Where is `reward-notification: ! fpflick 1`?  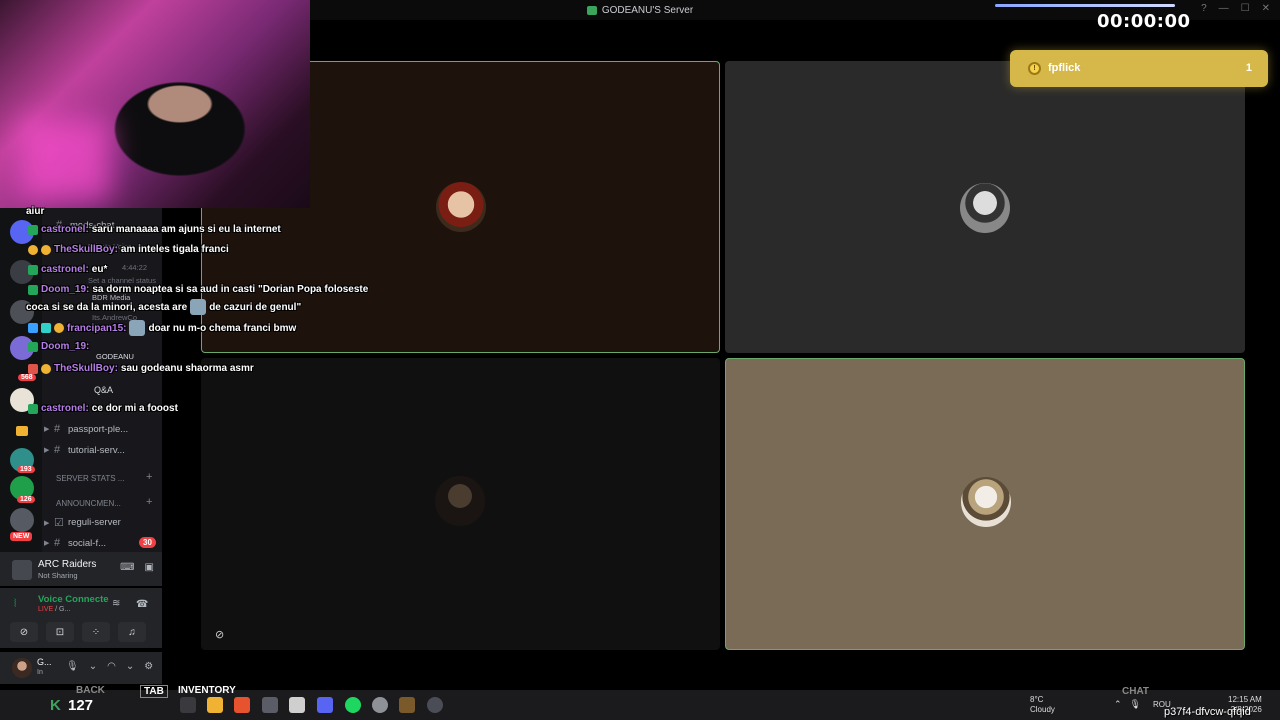 reward-notification: ! fpflick 1 is located at coordinates (1139, 68).